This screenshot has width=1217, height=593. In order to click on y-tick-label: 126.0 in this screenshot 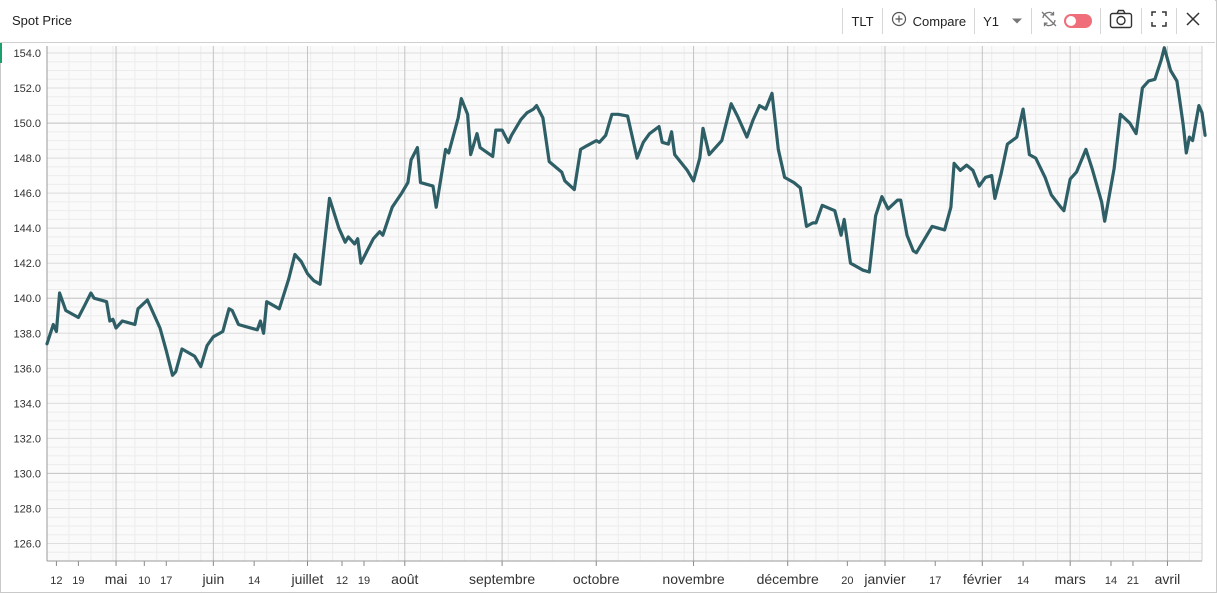, I will do `click(27, 544)`.